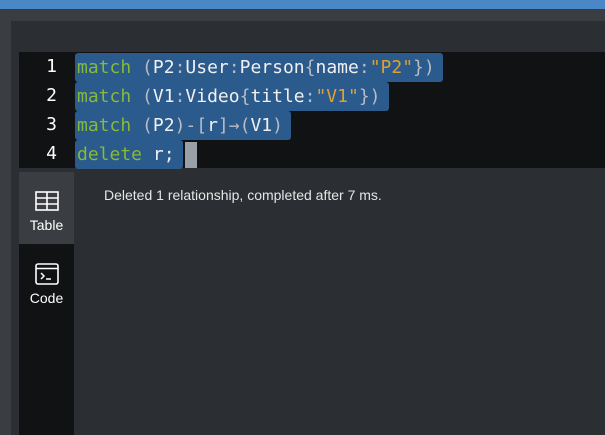 The width and height of the screenshot is (605, 435). What do you see at coordinates (337, 96) in the screenshot?
I see `code-token: "V1"` at bounding box center [337, 96].